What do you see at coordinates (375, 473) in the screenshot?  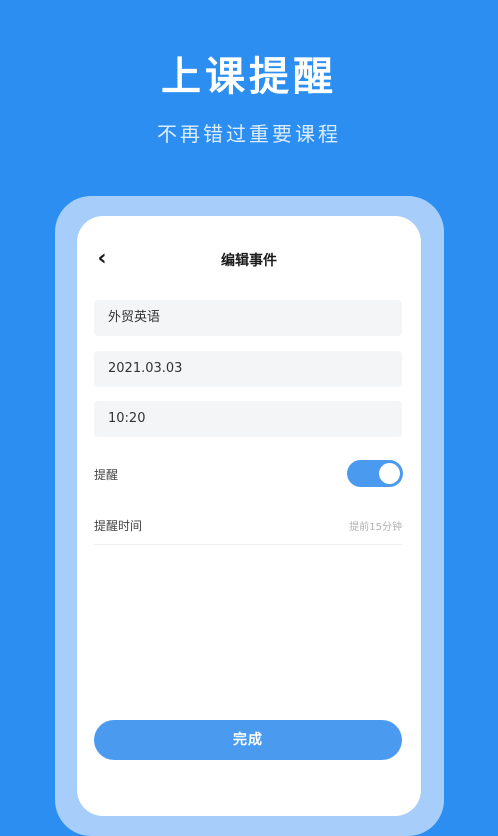 I see `reminder-toggle` at bounding box center [375, 473].